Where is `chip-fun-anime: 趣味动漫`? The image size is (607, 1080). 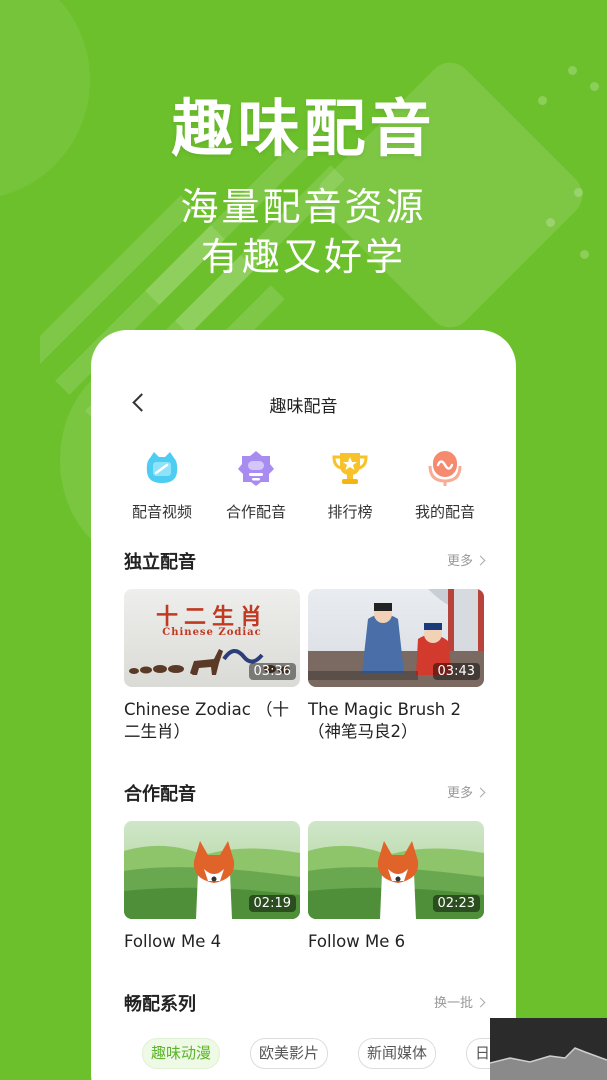 chip-fun-anime: 趣味动漫 is located at coordinates (181, 1053).